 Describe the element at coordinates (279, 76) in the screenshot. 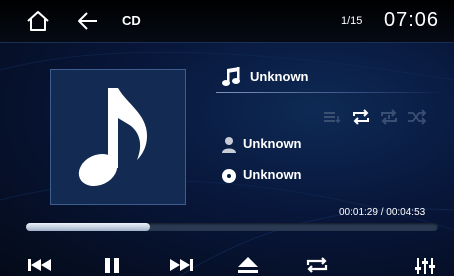

I see `song-title: Unknown` at that location.